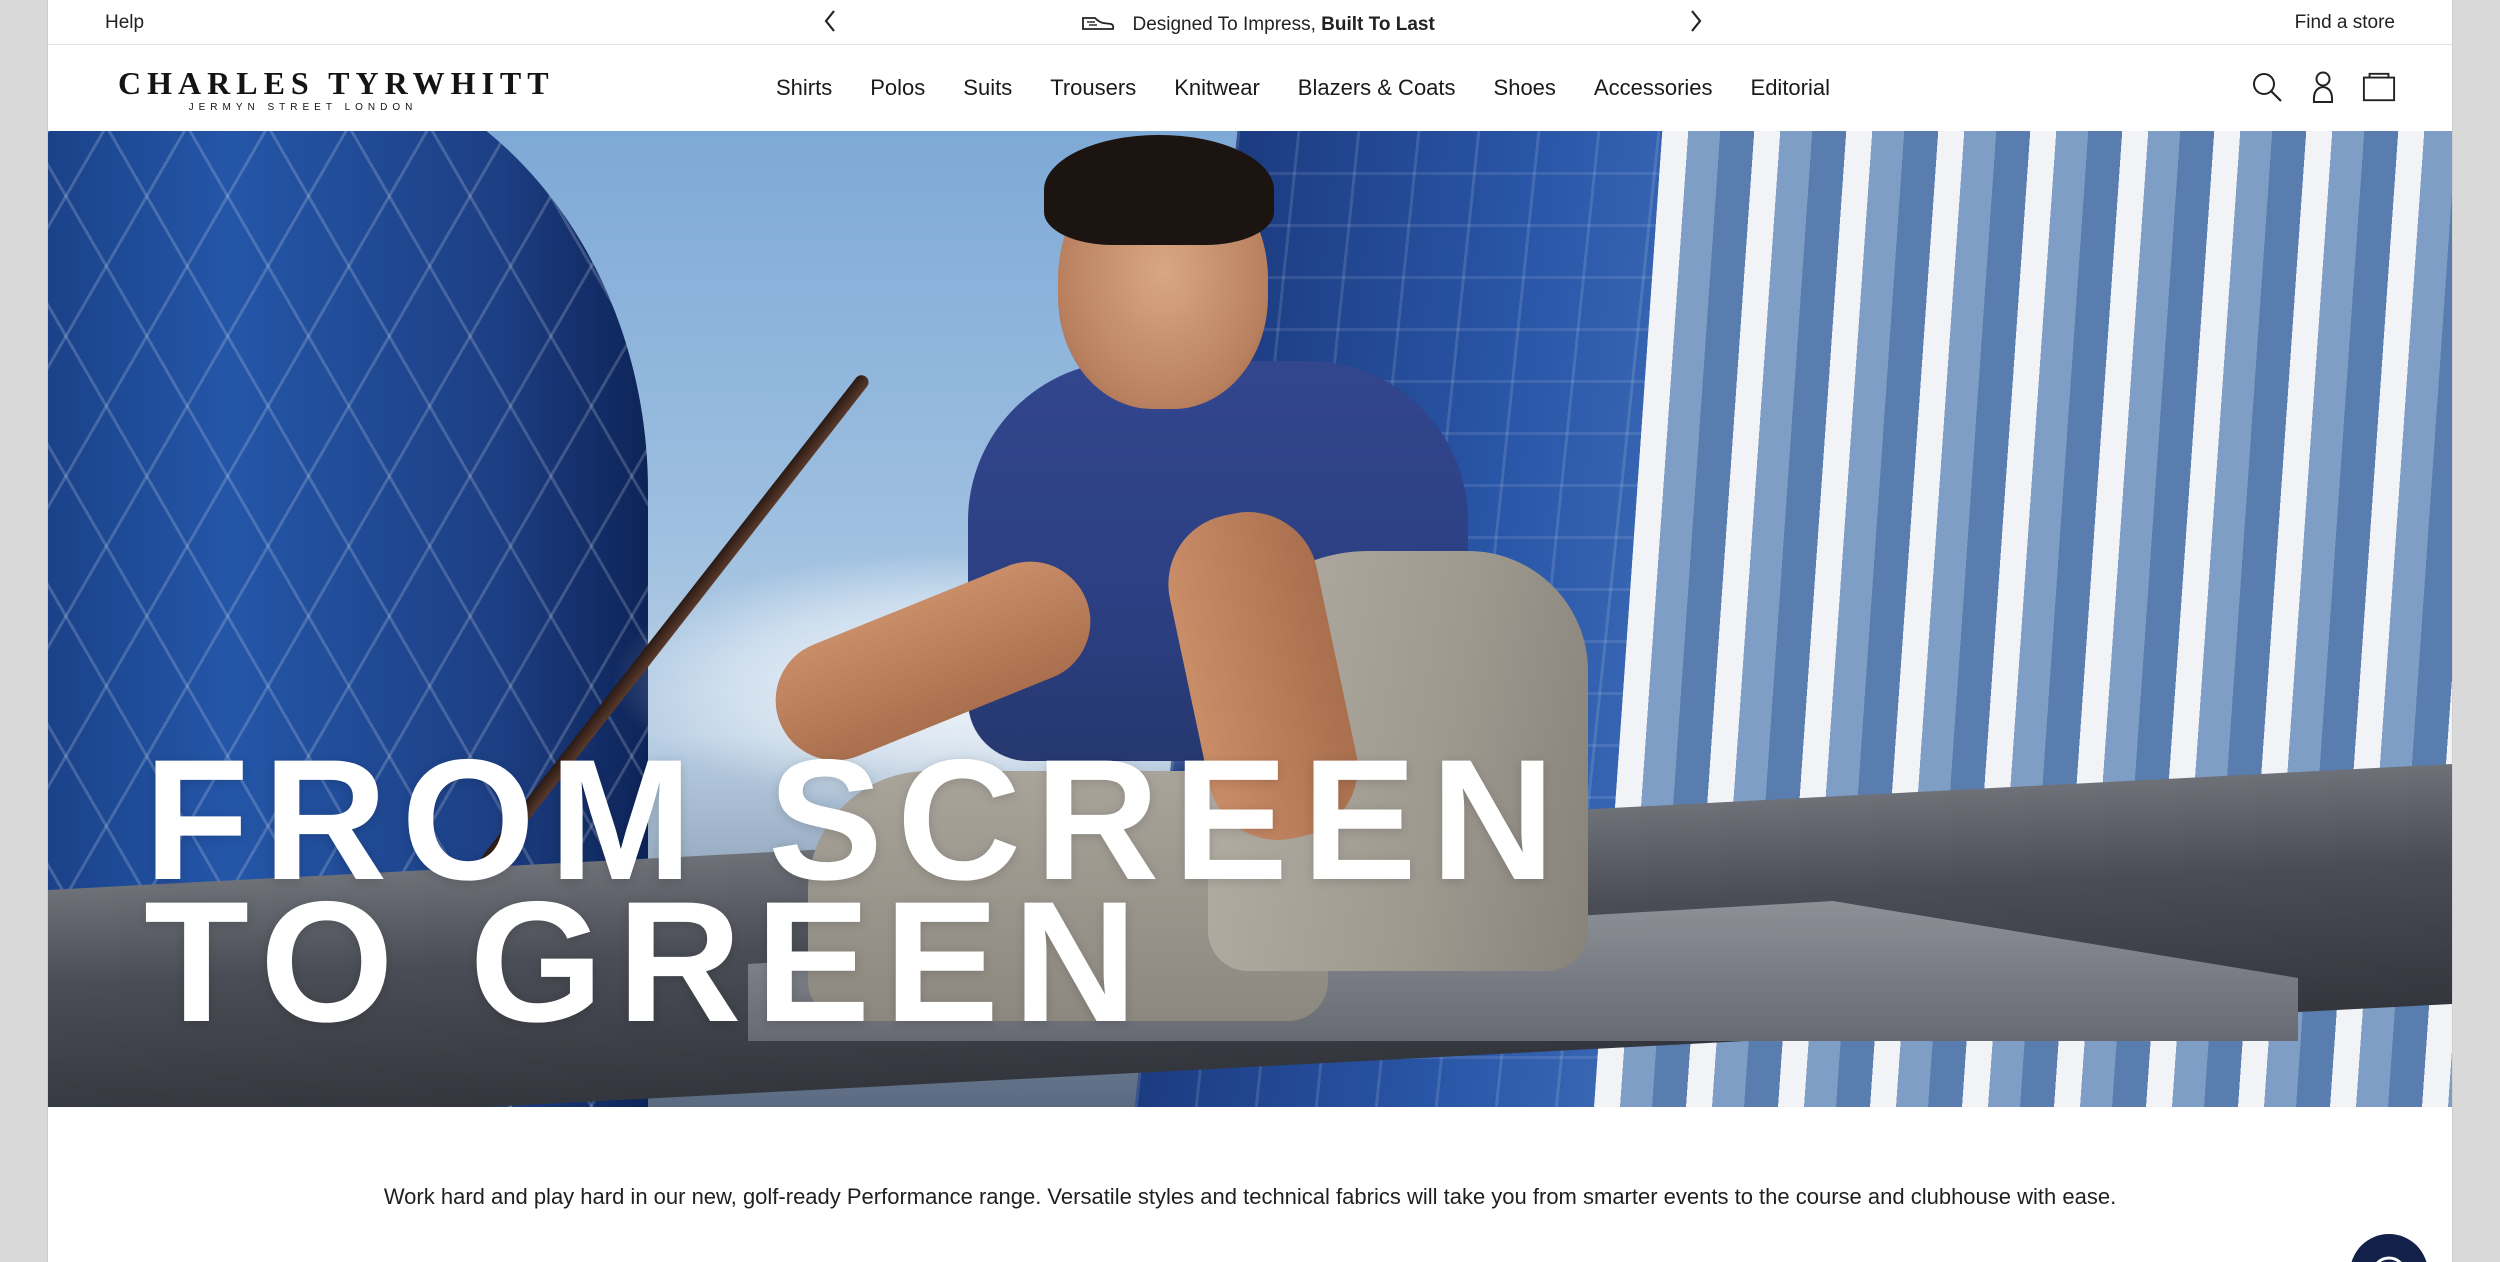 The height and width of the screenshot is (1262, 2500). I want to click on chevron-right-icon, so click(1696, 23).